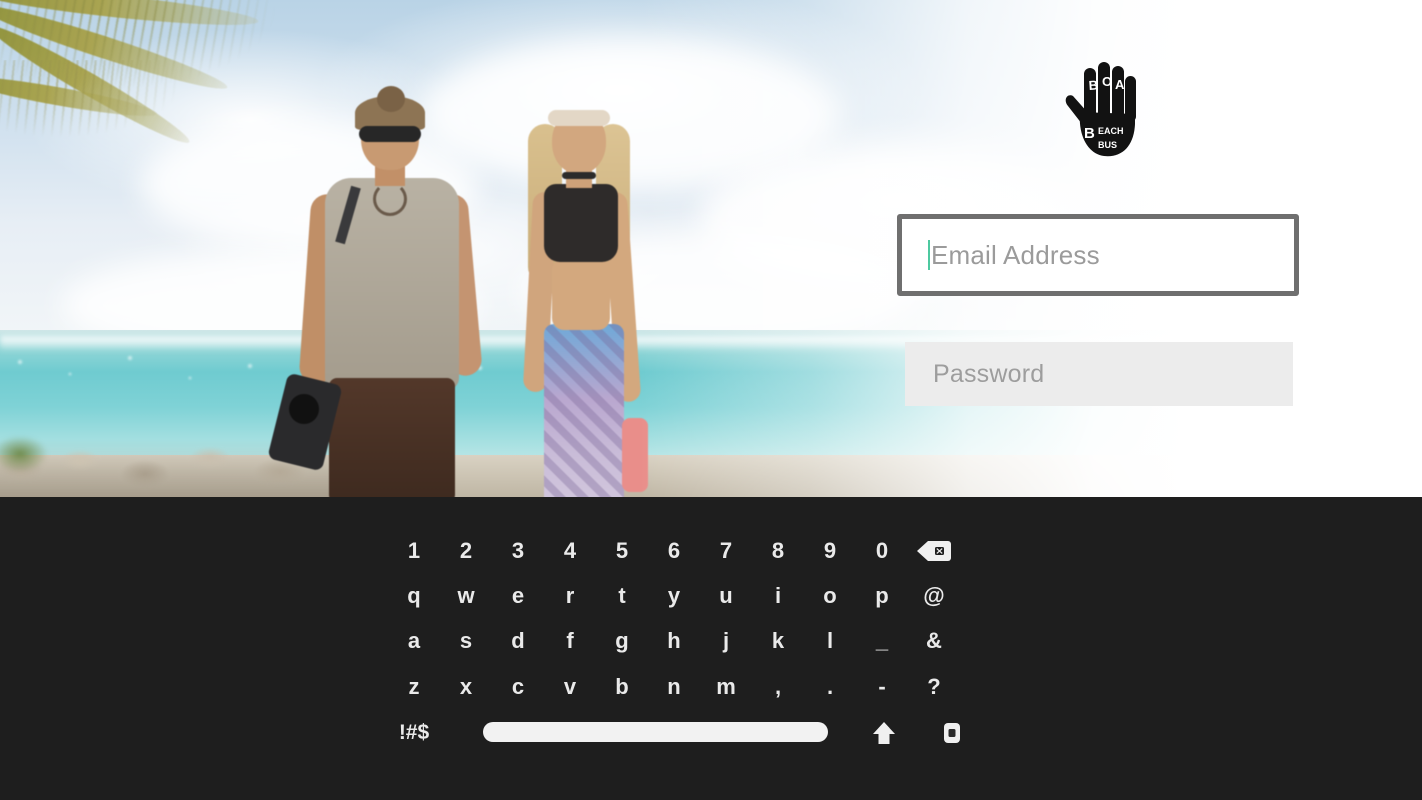  Describe the element at coordinates (882, 551) in the screenshot. I see `key-0: 0` at that location.